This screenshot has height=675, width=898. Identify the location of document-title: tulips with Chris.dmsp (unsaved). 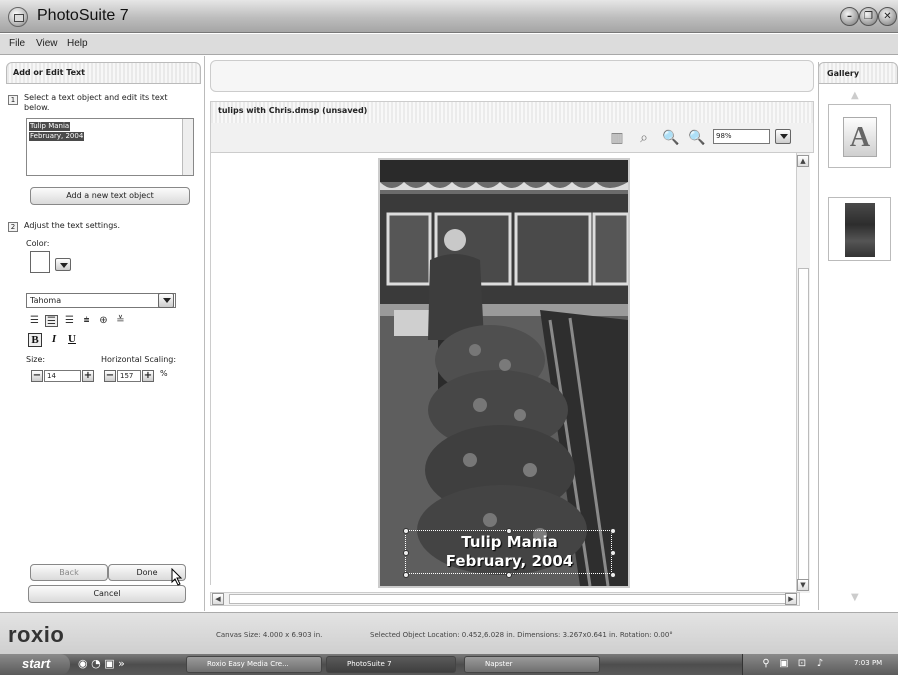
(293, 110).